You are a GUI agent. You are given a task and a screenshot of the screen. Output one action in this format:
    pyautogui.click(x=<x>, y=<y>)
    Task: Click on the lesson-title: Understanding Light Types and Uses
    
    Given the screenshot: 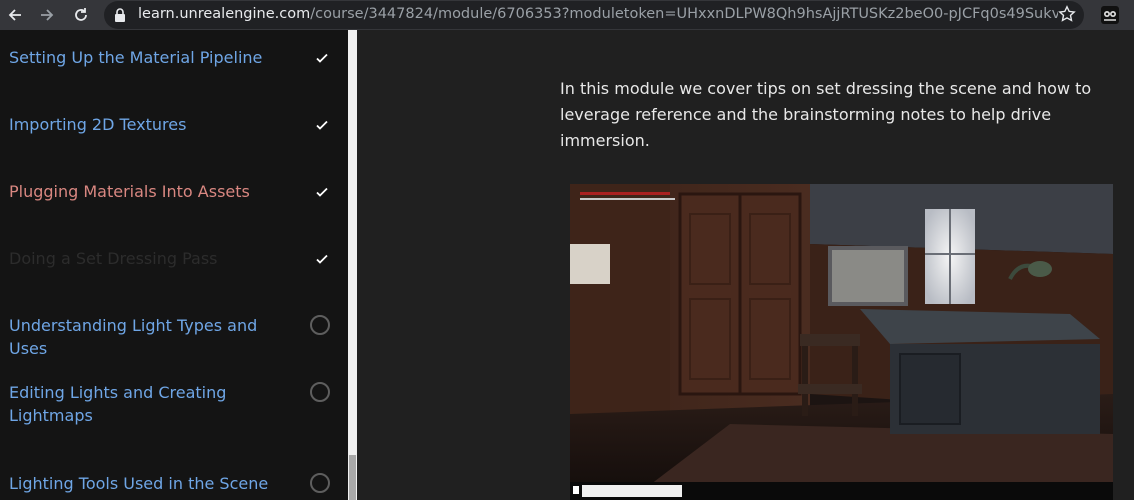 What is the action you would take?
    pyautogui.click(x=154, y=337)
    